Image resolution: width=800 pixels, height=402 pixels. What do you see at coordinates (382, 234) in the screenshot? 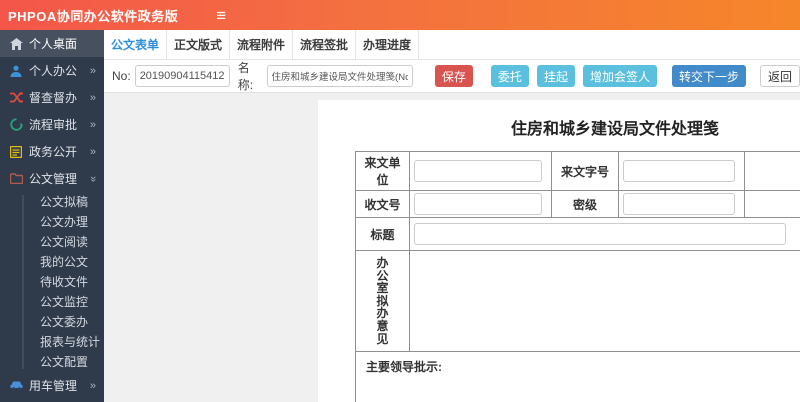
I see `subject-label: 标题` at bounding box center [382, 234].